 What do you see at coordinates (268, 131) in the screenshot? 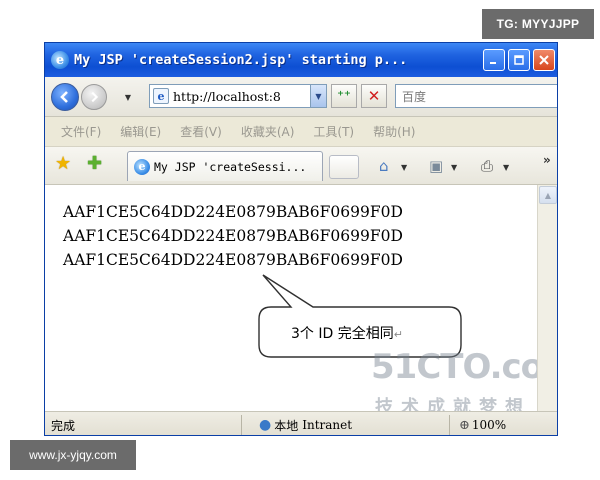
I see `menu-favorites: 收藏夹(A)` at bounding box center [268, 131].